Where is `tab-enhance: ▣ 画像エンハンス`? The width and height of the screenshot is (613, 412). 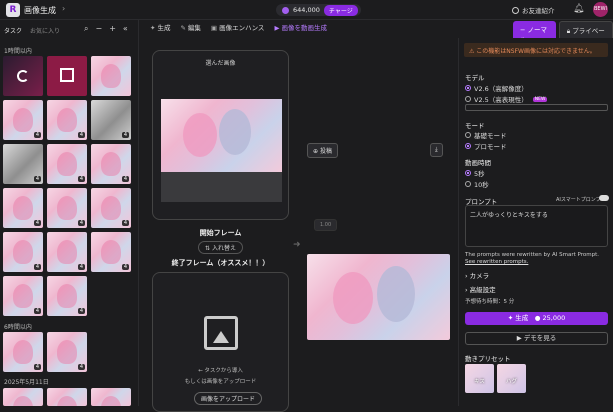 tab-enhance: ▣ 画像エンハンス is located at coordinates (238, 27).